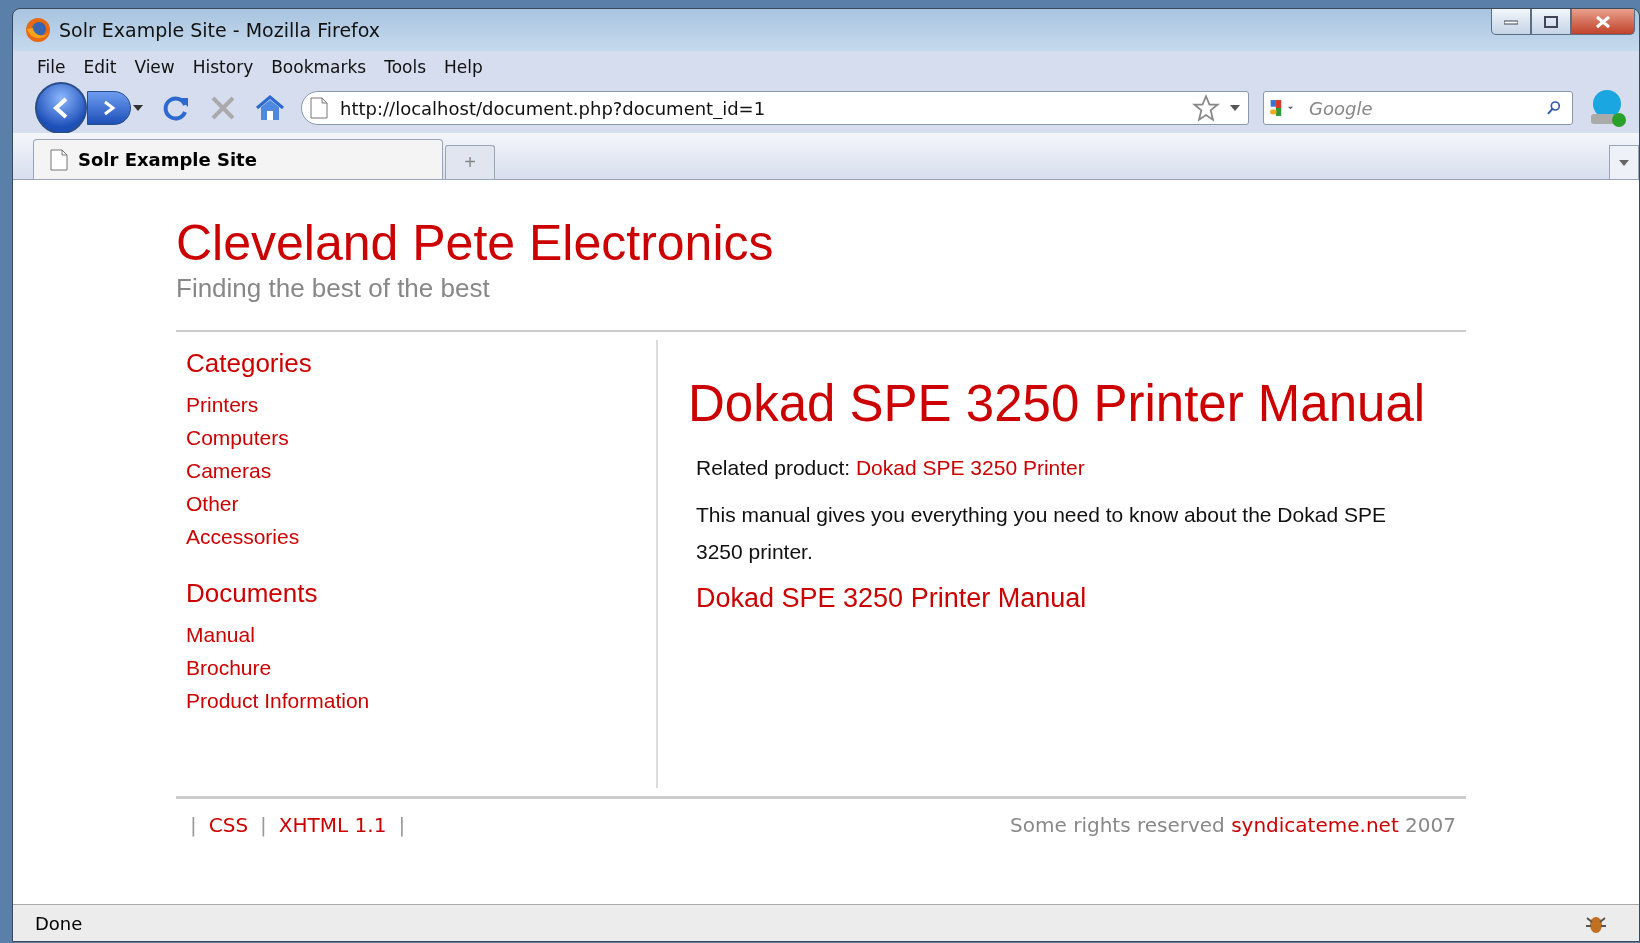  What do you see at coordinates (249, 363) in the screenshot?
I see `sidebar-heading: Categories` at bounding box center [249, 363].